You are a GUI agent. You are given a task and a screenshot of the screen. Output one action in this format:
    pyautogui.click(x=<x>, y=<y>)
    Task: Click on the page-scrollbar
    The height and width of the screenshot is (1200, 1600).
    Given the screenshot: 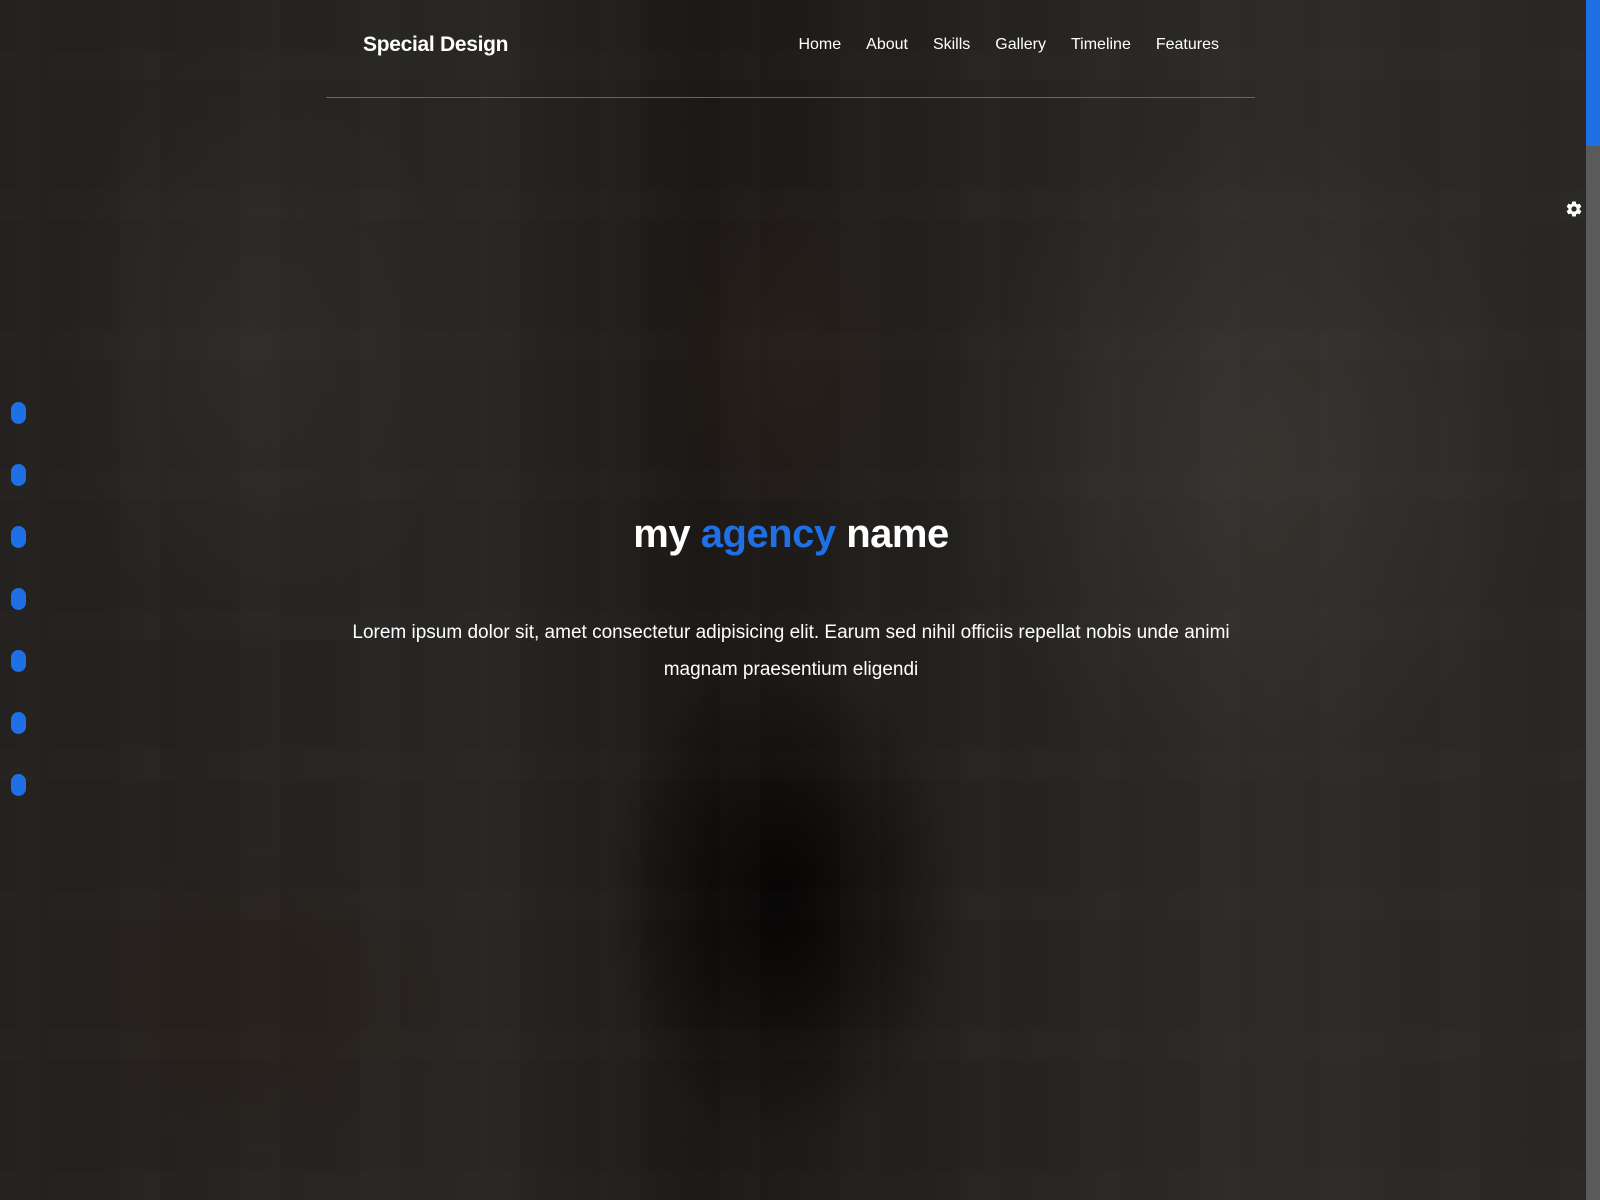 What is the action you would take?
    pyautogui.click(x=1593, y=600)
    